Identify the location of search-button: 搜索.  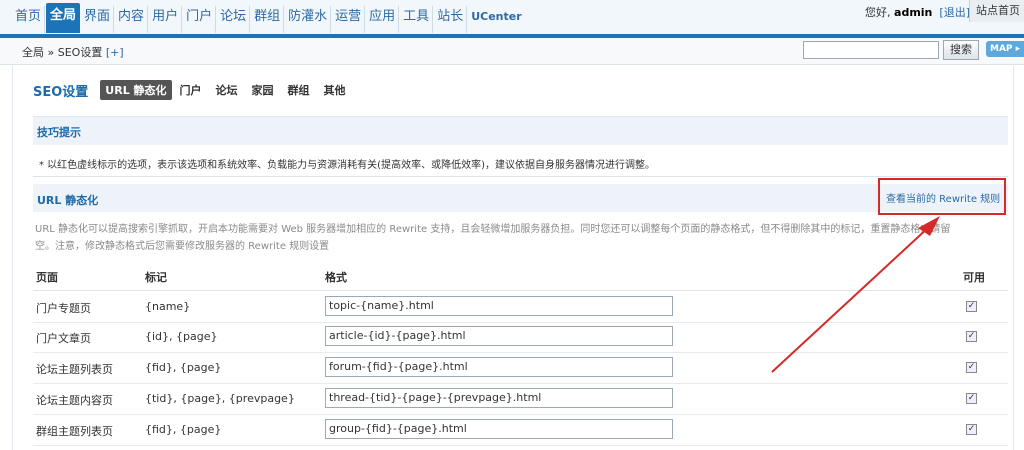
(961, 50).